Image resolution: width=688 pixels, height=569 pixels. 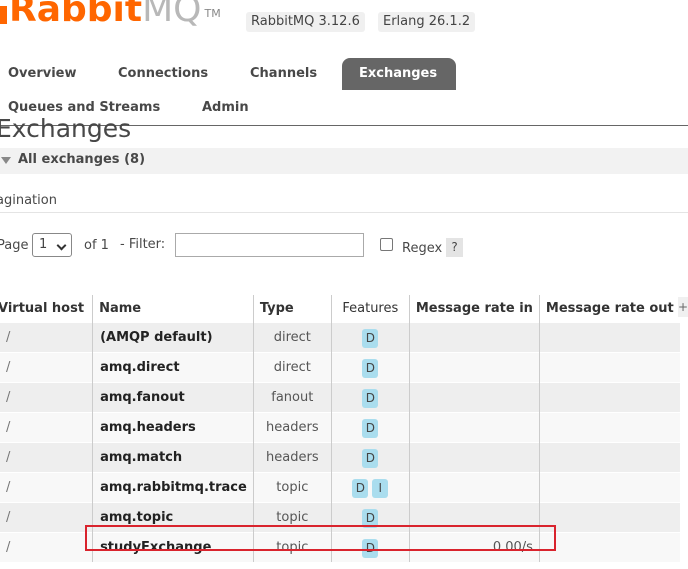 I want to click on cell-features: DI, so click(x=370, y=487).